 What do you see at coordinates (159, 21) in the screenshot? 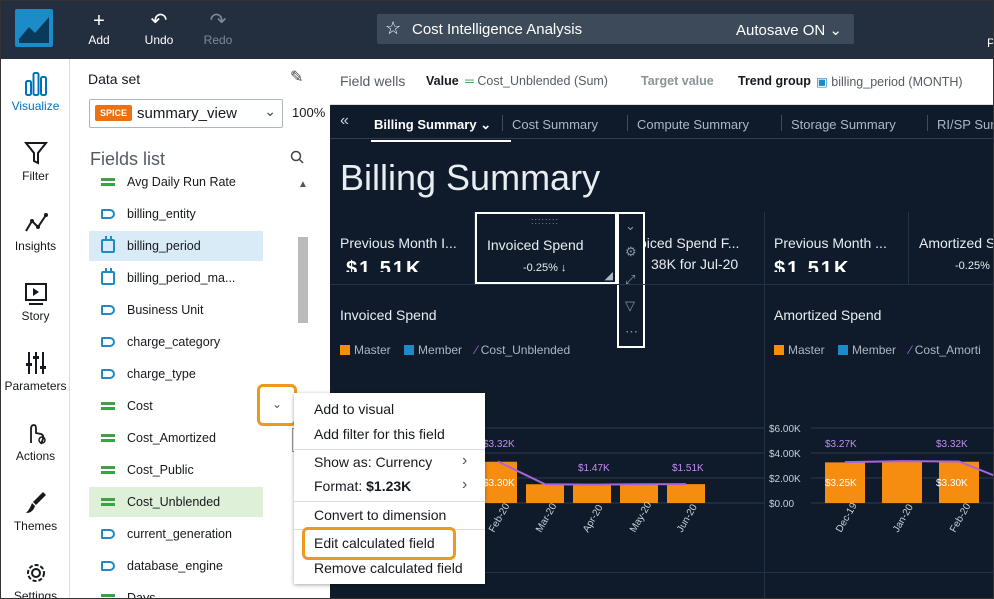
I see `undo-icon: ↶` at bounding box center [159, 21].